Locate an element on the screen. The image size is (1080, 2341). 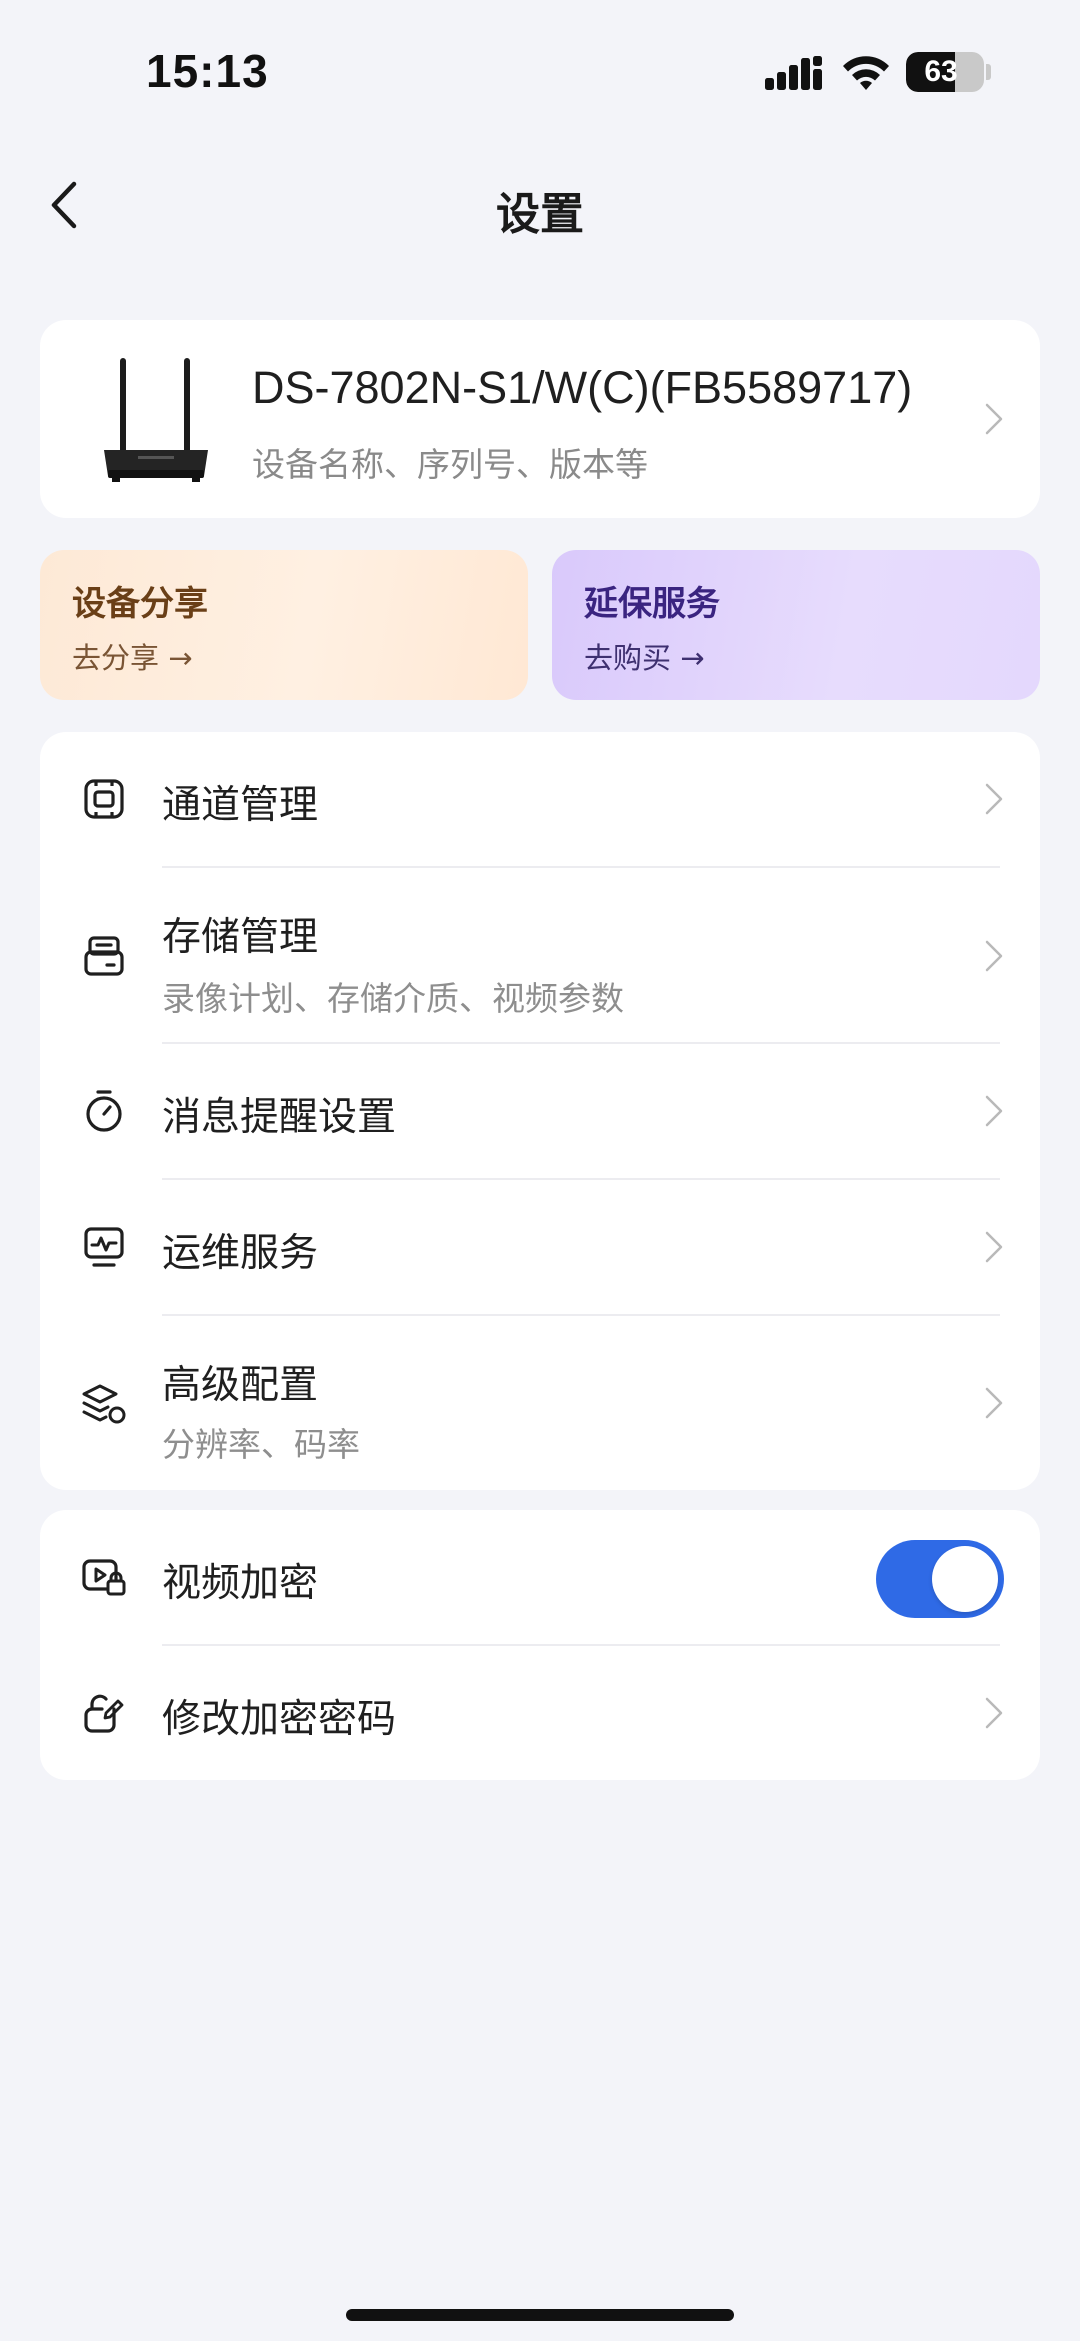
menu-item-label: 高级配置 is located at coordinates (240, 1385).